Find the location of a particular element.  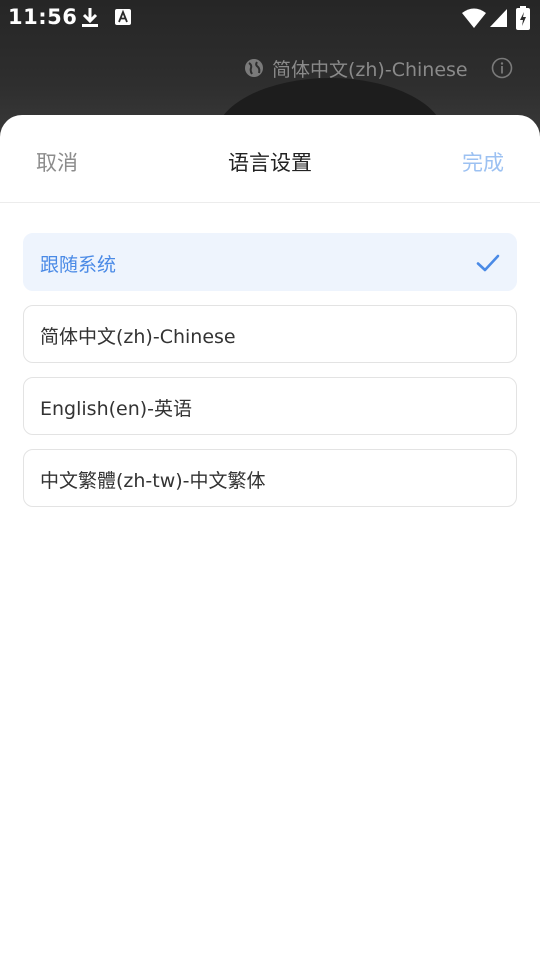

option-english: English(en)-英语 is located at coordinates (270, 406).